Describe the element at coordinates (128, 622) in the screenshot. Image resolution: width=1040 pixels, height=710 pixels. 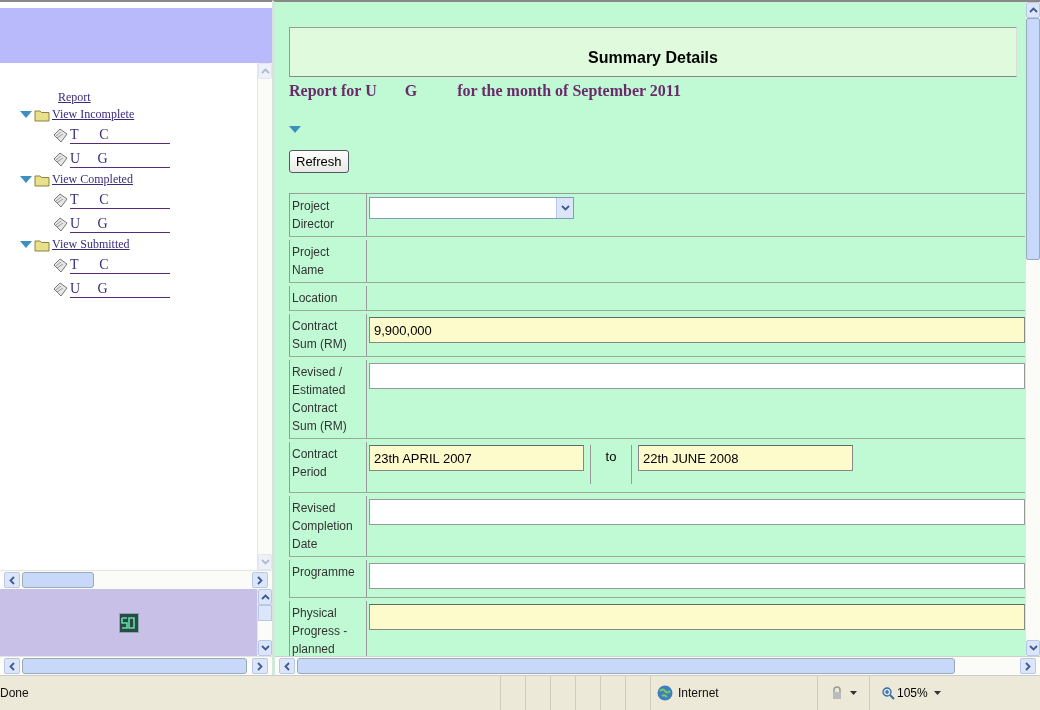
I see `app-icon` at that location.